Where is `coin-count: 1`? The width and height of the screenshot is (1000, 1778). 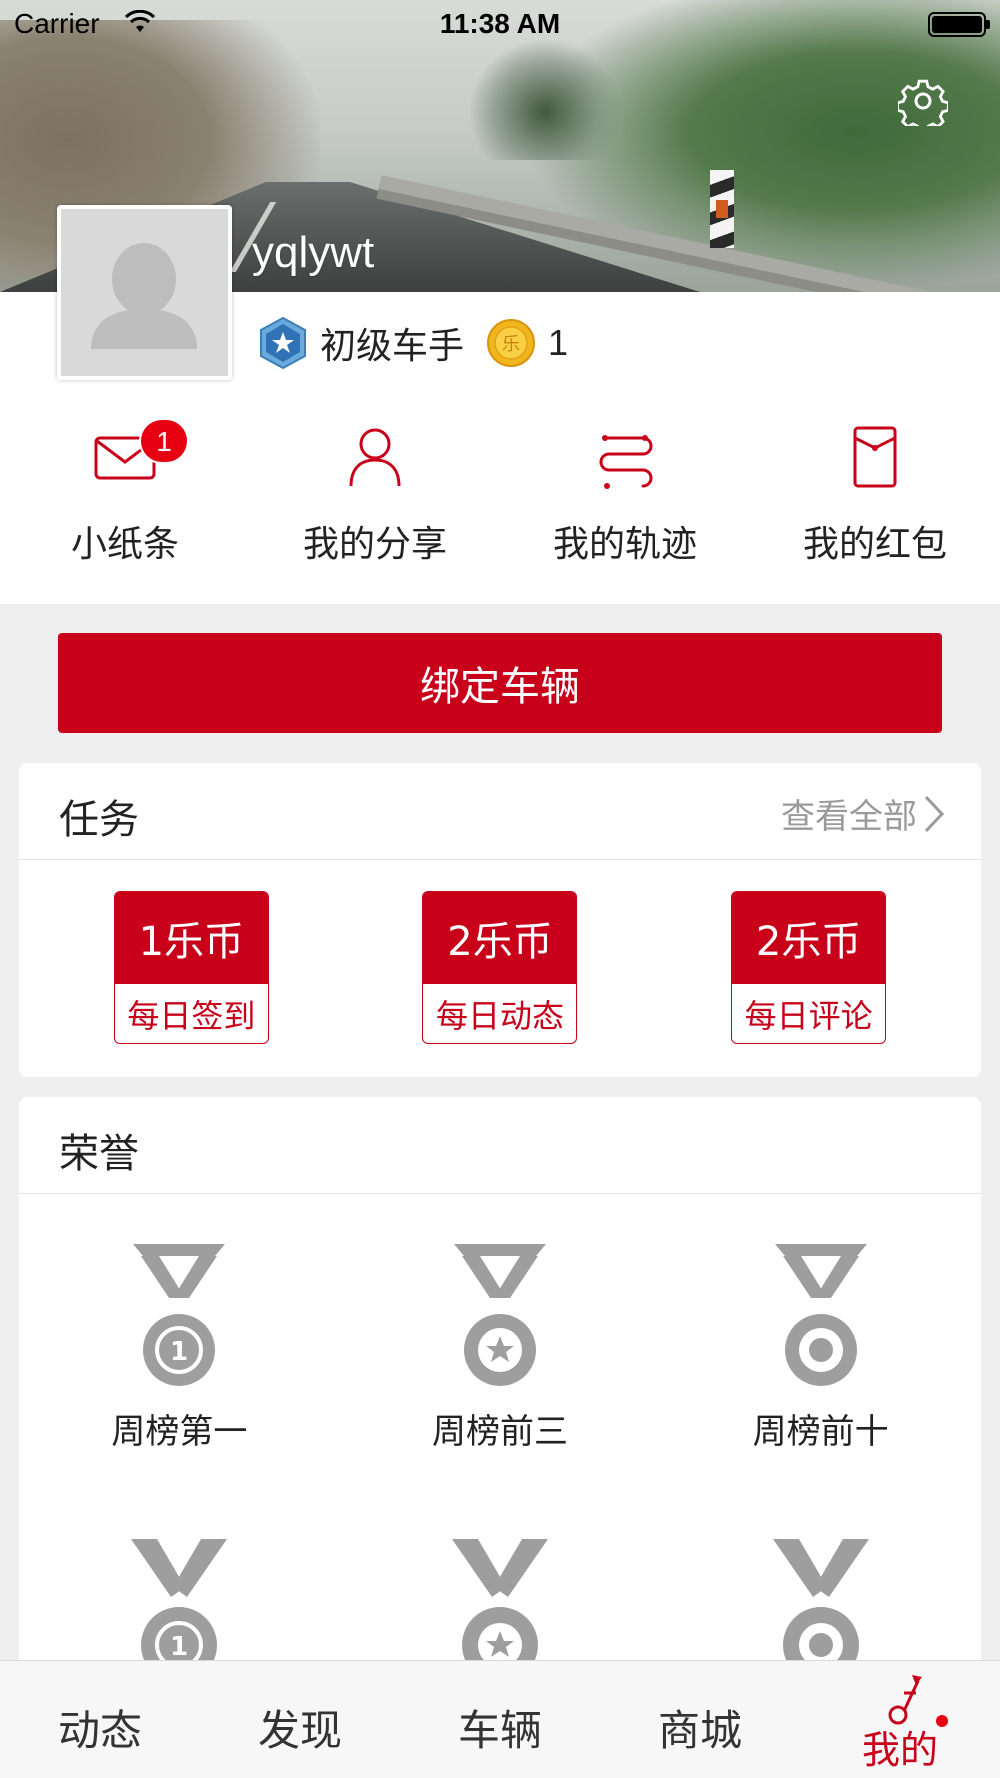
coin-count: 1 is located at coordinates (558, 342).